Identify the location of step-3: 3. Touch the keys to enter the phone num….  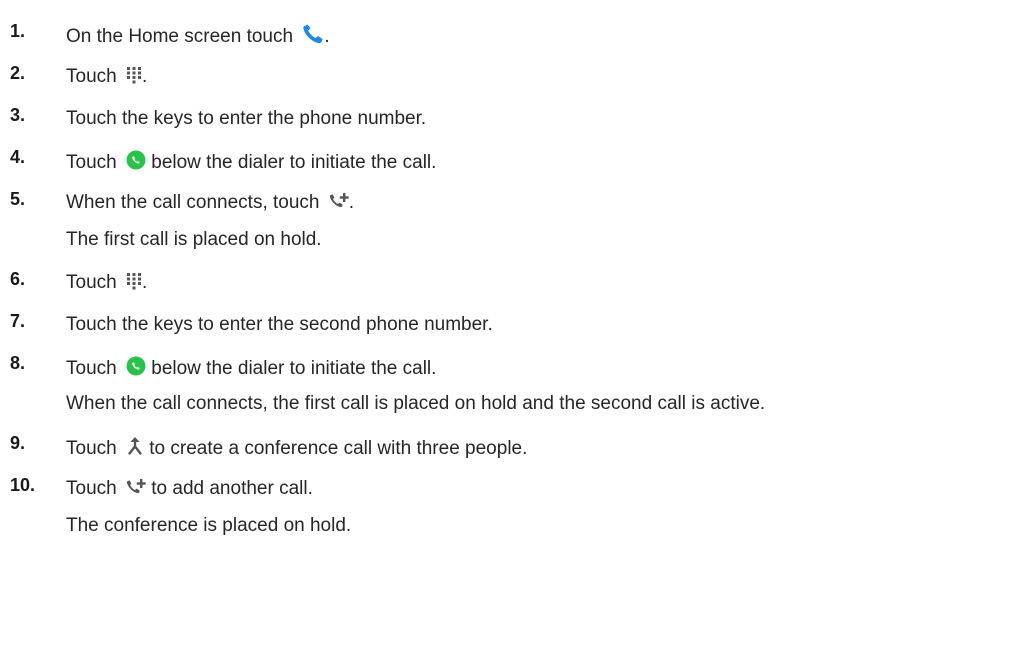
(522, 121).